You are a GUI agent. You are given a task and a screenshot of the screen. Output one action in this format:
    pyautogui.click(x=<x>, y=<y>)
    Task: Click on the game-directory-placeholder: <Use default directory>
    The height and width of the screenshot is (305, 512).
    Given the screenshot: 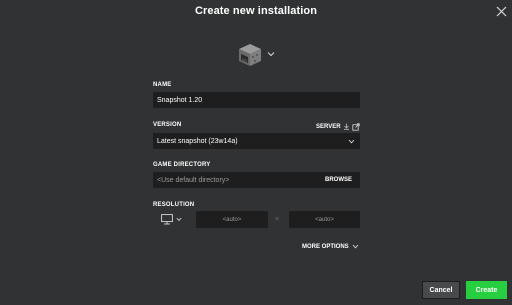 What is the action you would take?
    pyautogui.click(x=193, y=180)
    